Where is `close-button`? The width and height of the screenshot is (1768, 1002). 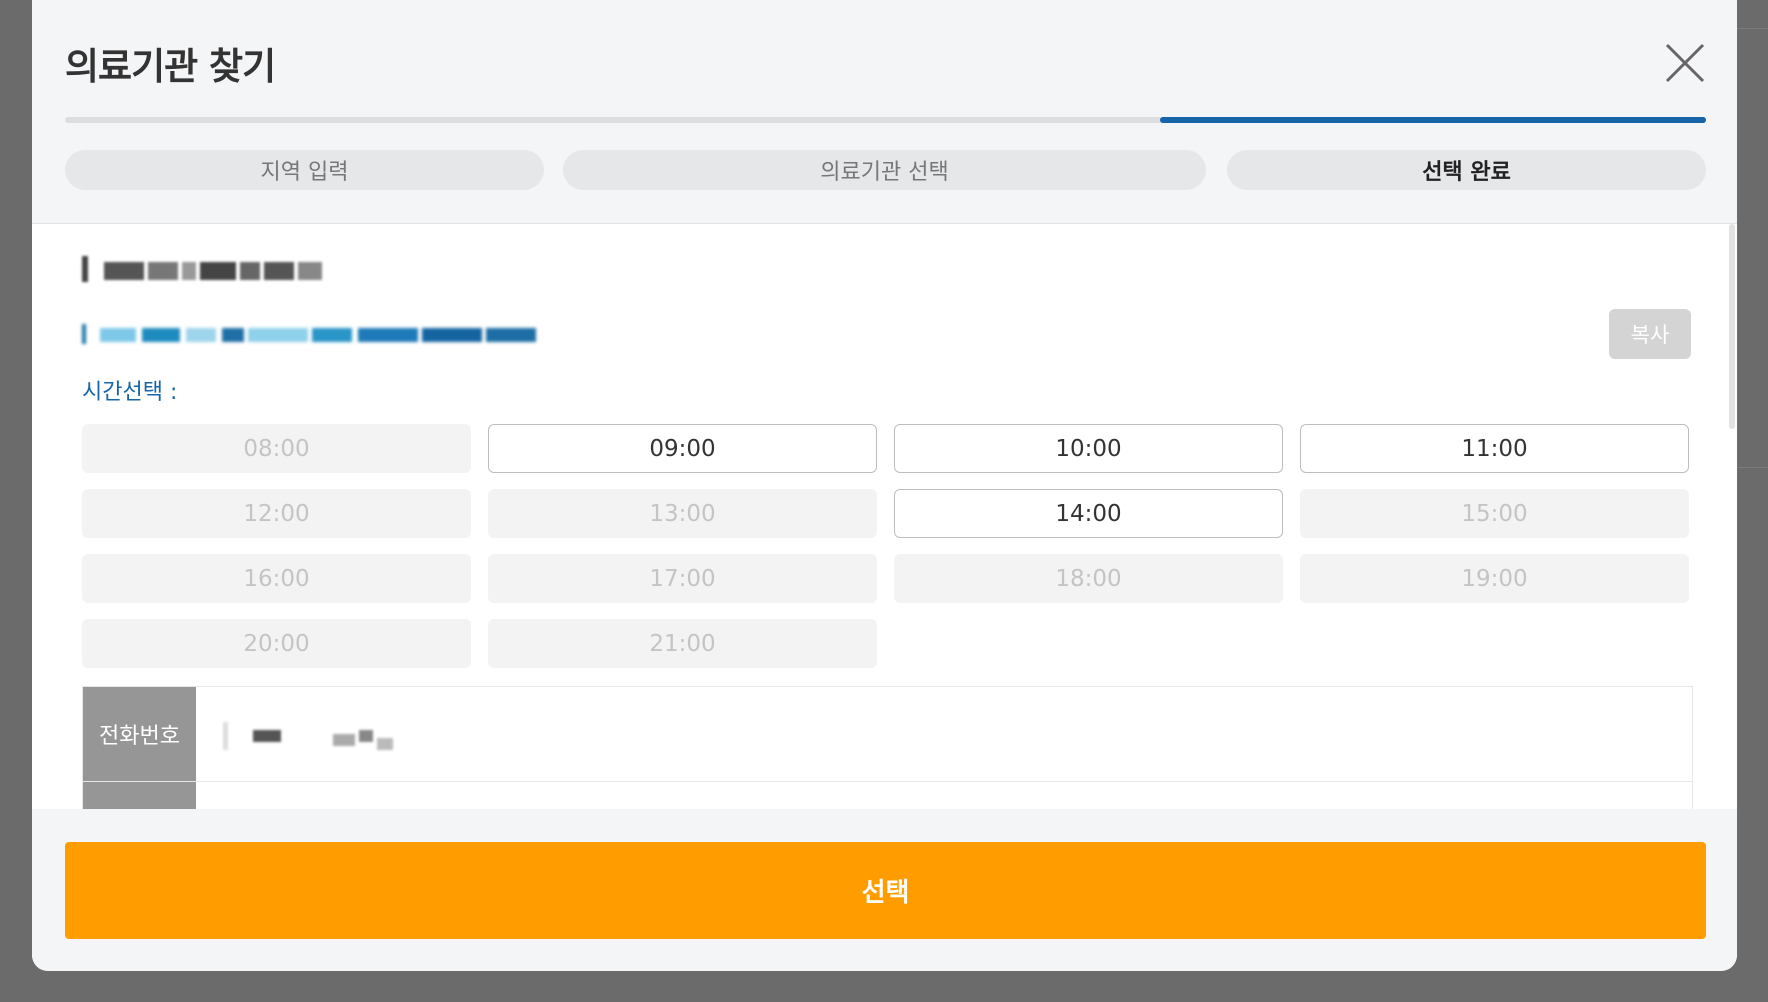 close-button is located at coordinates (1685, 63).